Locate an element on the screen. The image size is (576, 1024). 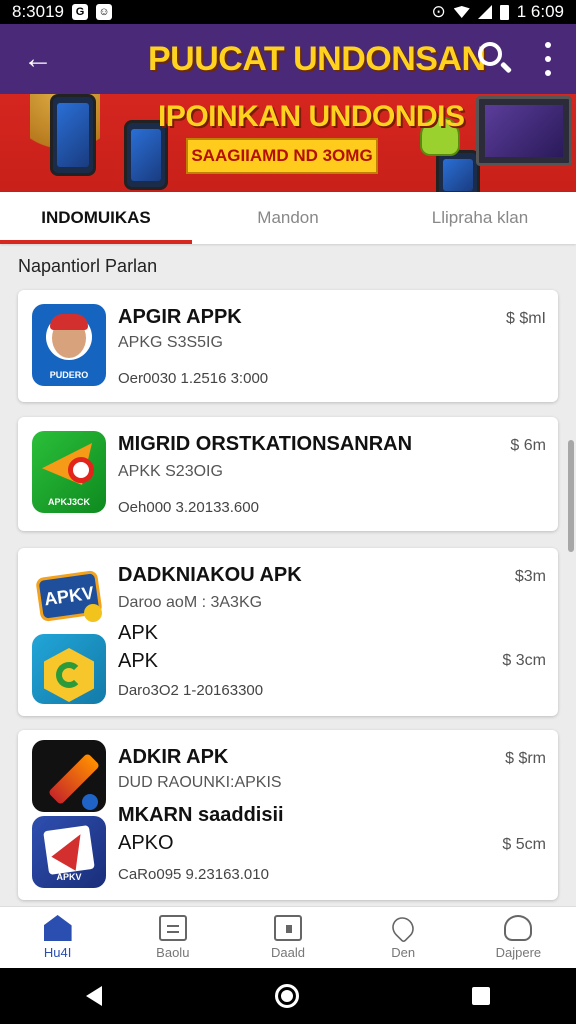
system-back-icon is located at coordinates (94, 996).